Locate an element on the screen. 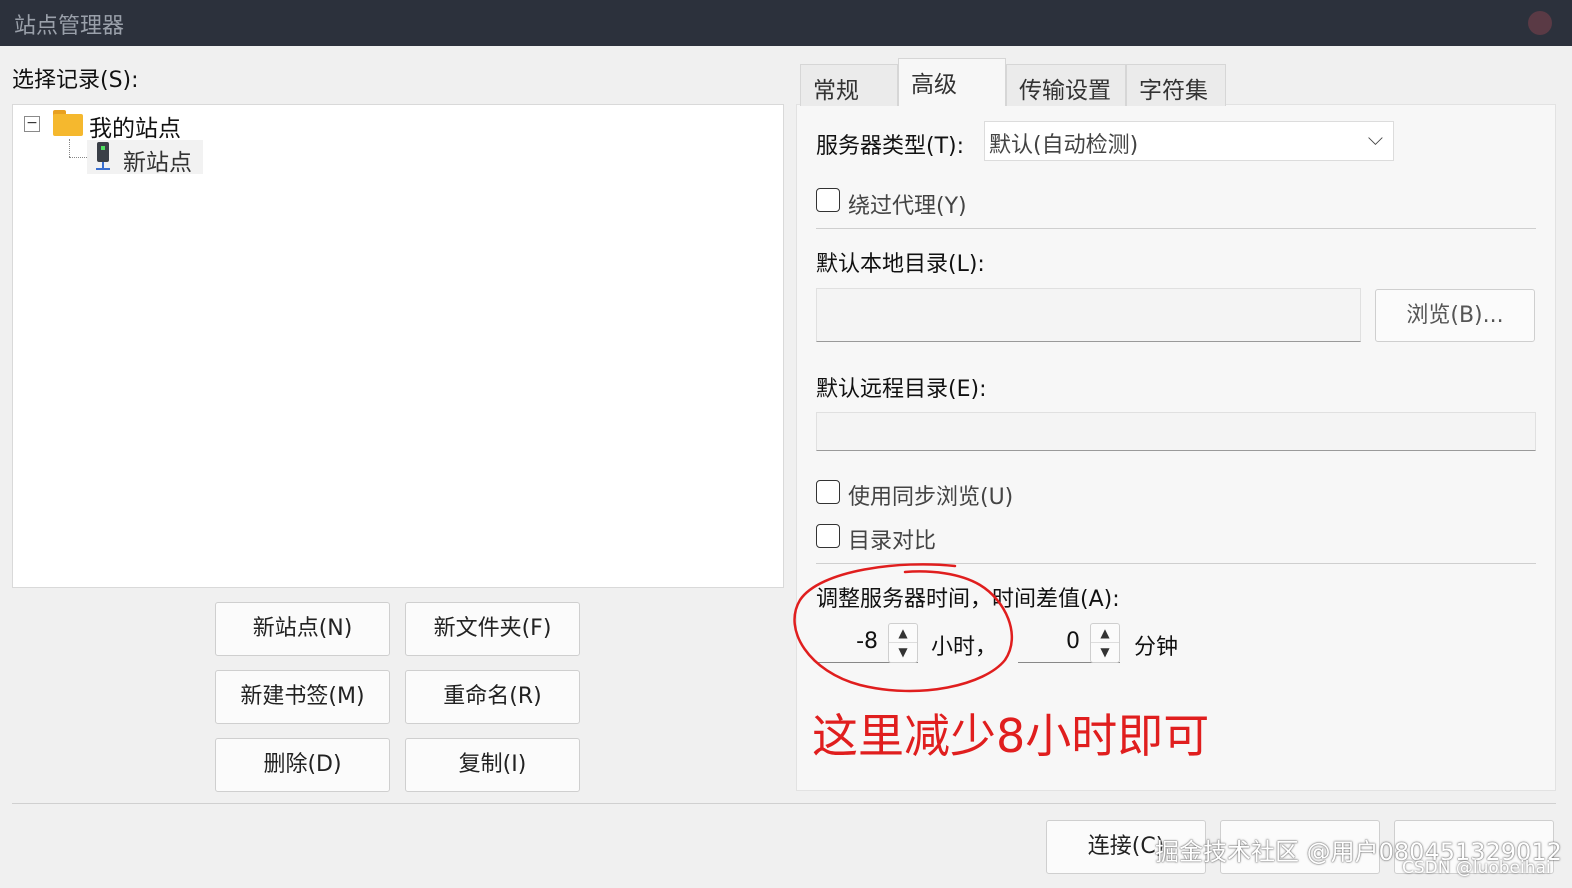 This screenshot has width=1572, height=888. collapse-icon: − is located at coordinates (32, 124).